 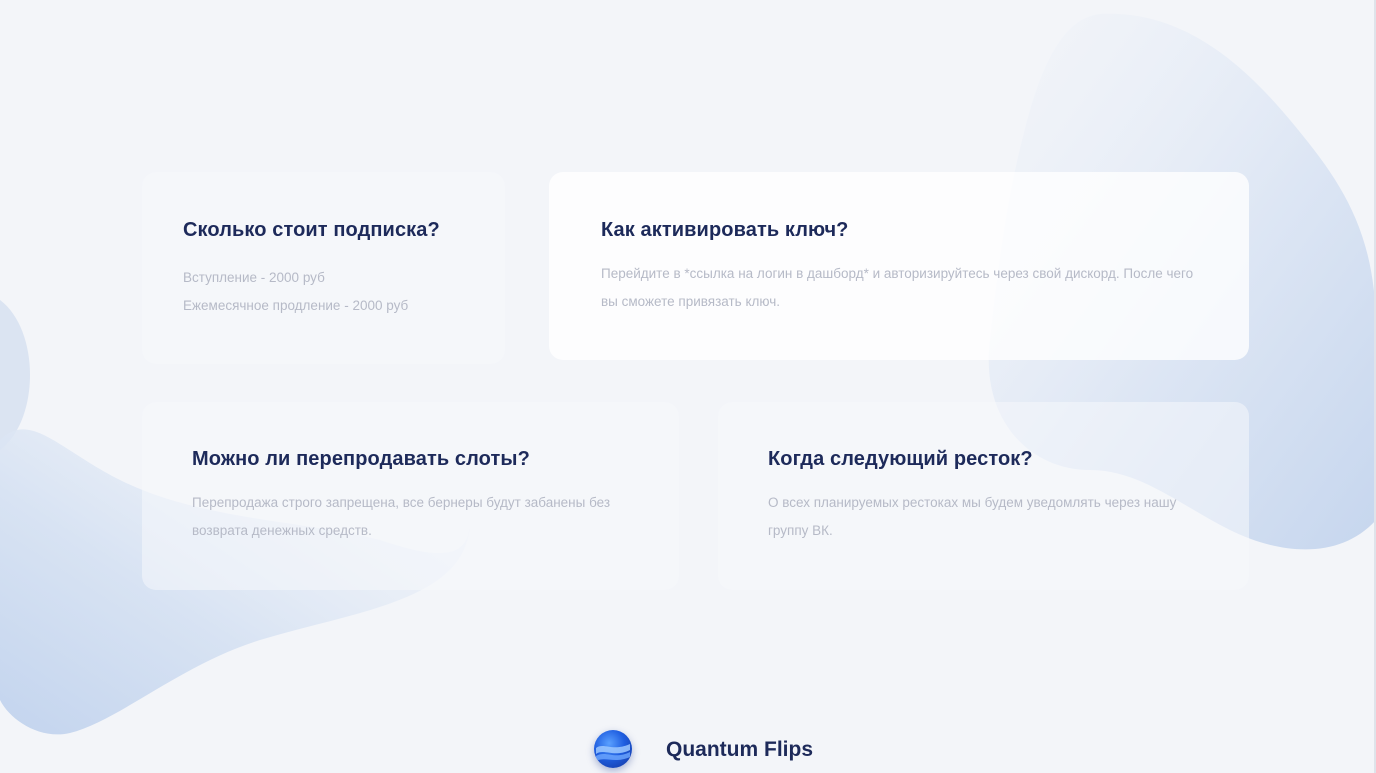 What do you see at coordinates (739, 749) in the screenshot?
I see `brand-name: Quantum Flips` at bounding box center [739, 749].